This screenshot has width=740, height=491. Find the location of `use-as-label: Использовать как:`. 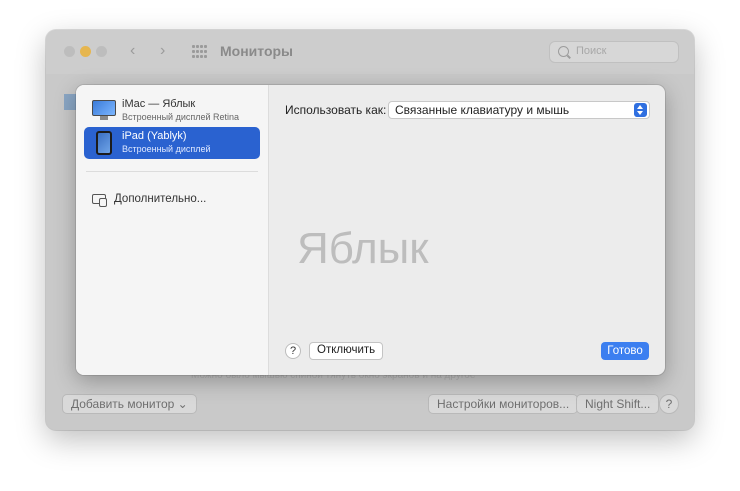

use-as-label: Использовать как: is located at coordinates (336, 110).